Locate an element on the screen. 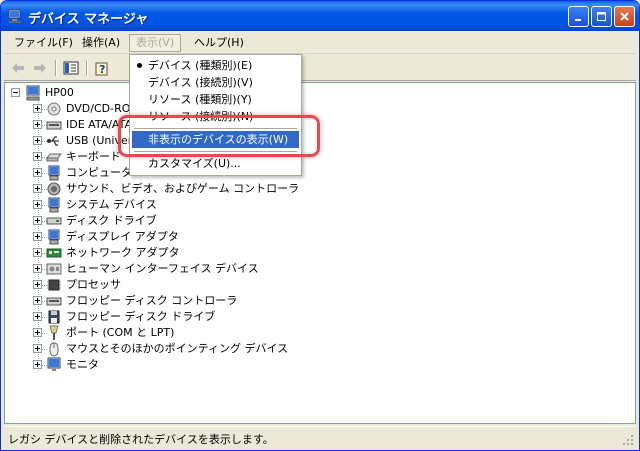 The height and width of the screenshot is (451, 640). tree-item-label: ディスク ドライブ is located at coordinates (111, 220).